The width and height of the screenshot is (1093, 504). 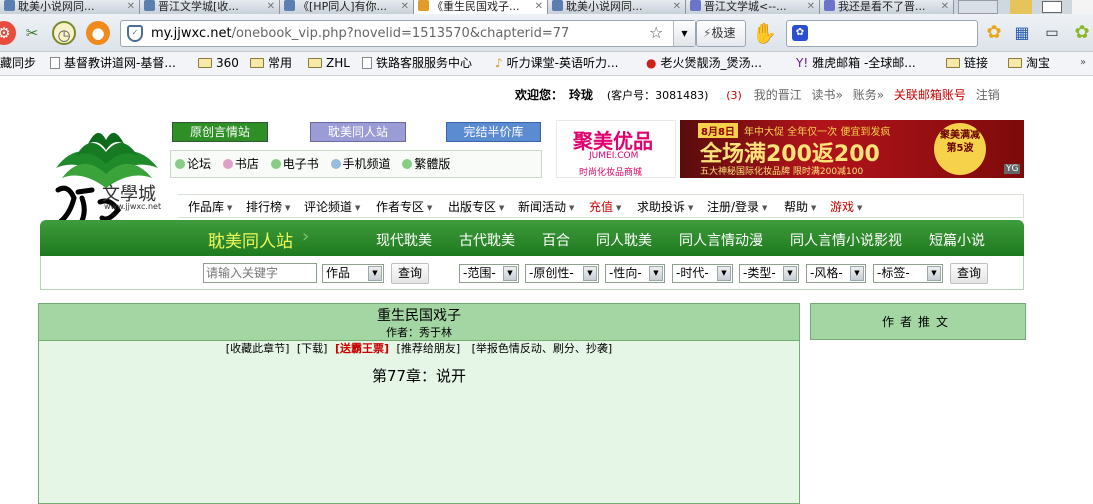 I want to click on download-link: [下载], so click(x=312, y=348).